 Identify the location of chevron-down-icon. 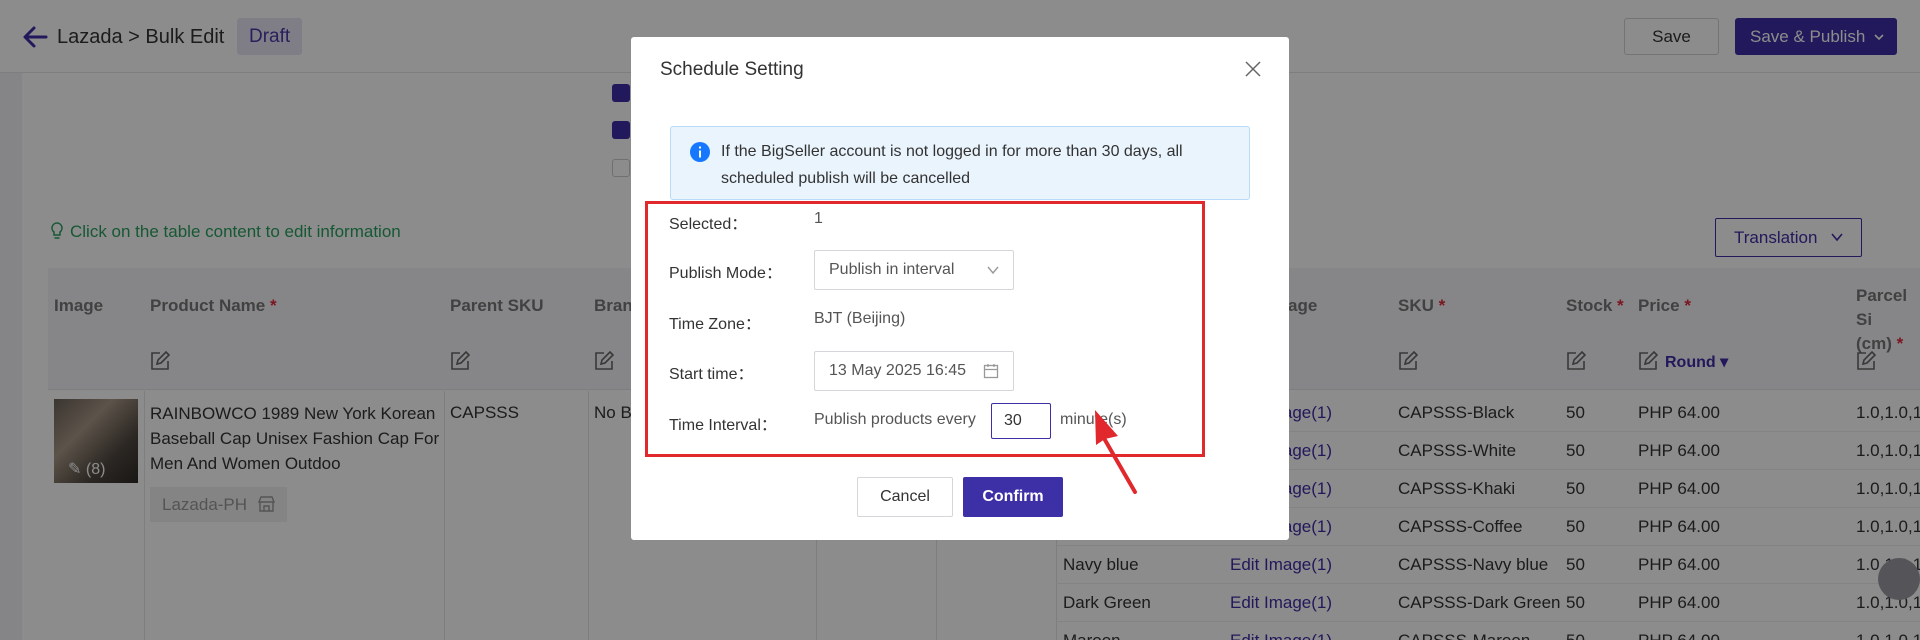
(993, 270).